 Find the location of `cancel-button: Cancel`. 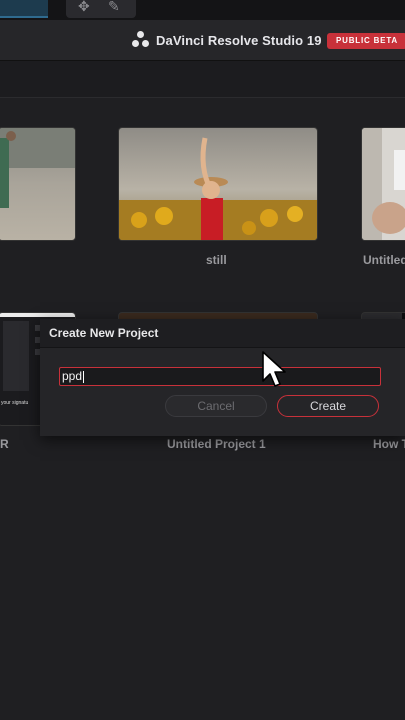

cancel-button: Cancel is located at coordinates (216, 406).